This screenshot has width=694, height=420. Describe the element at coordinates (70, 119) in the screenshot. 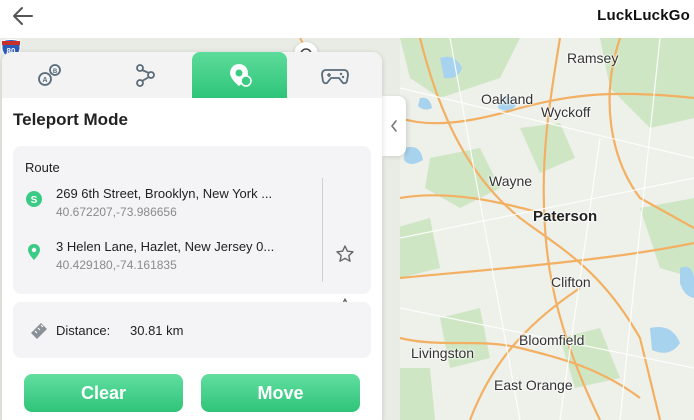

I see `page-title: Teleport Mode` at that location.